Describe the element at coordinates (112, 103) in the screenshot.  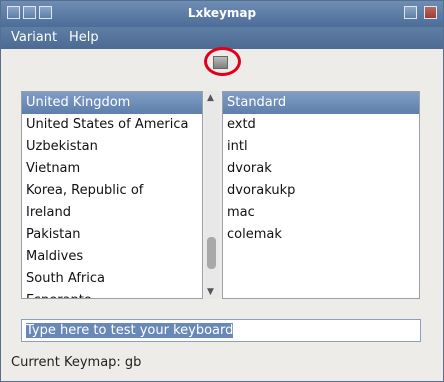
I see `country-row: United Kingdom` at that location.